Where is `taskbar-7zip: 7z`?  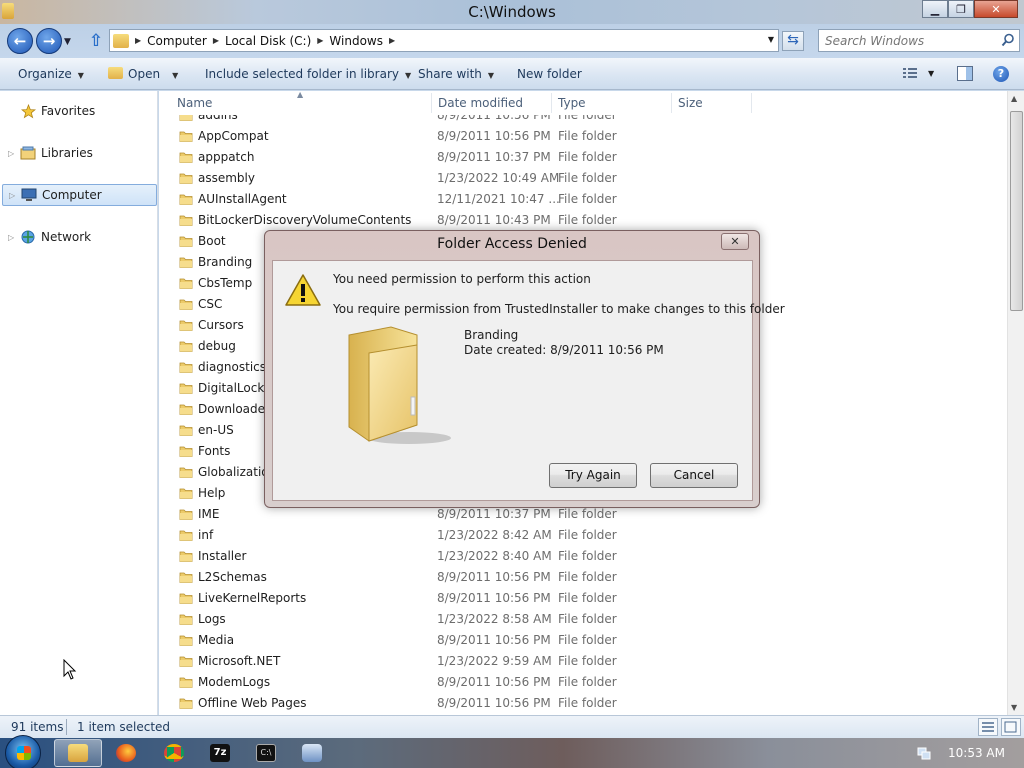 taskbar-7zip: 7z is located at coordinates (220, 753).